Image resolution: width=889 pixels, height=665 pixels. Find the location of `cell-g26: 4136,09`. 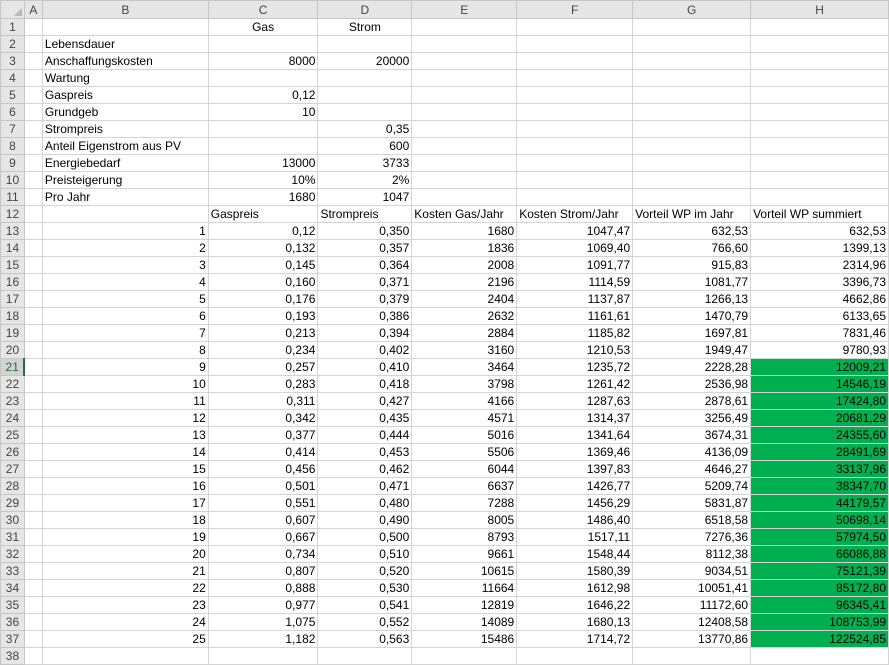

cell-g26: 4136,09 is located at coordinates (692, 452).